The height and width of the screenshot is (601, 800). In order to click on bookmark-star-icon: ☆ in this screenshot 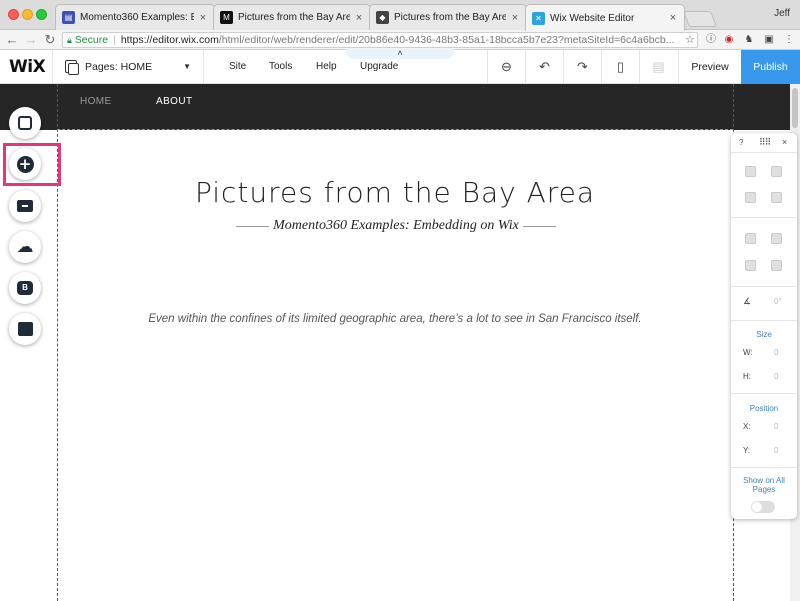, I will do `click(690, 39)`.